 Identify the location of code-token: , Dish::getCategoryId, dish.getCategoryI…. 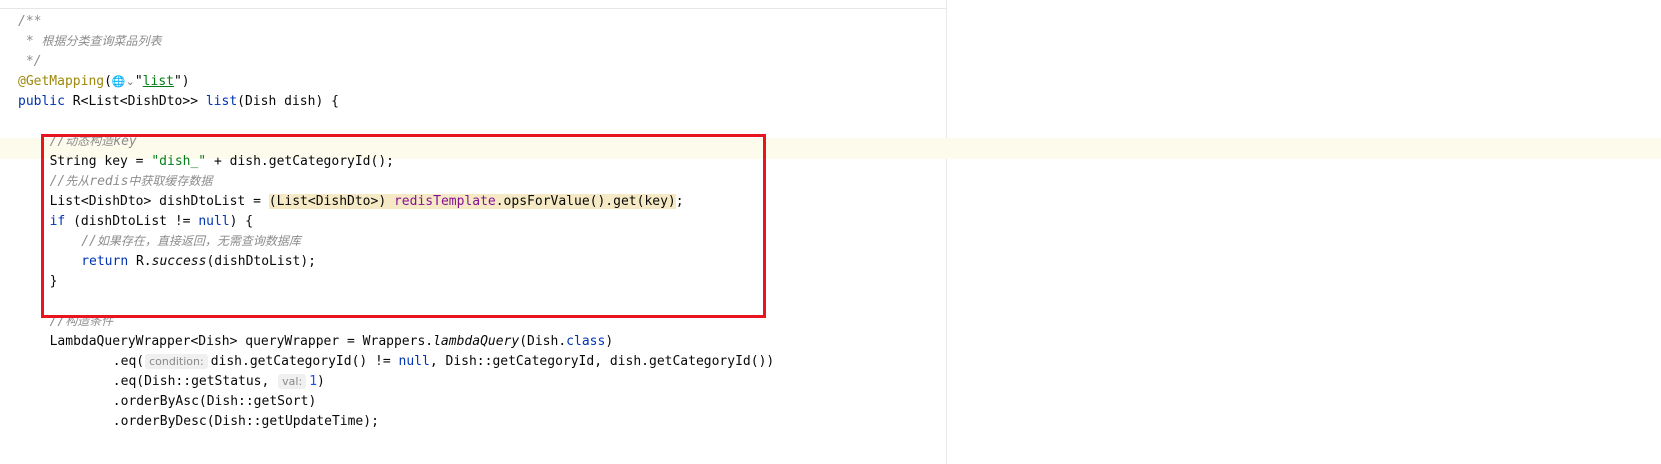
(602, 361).